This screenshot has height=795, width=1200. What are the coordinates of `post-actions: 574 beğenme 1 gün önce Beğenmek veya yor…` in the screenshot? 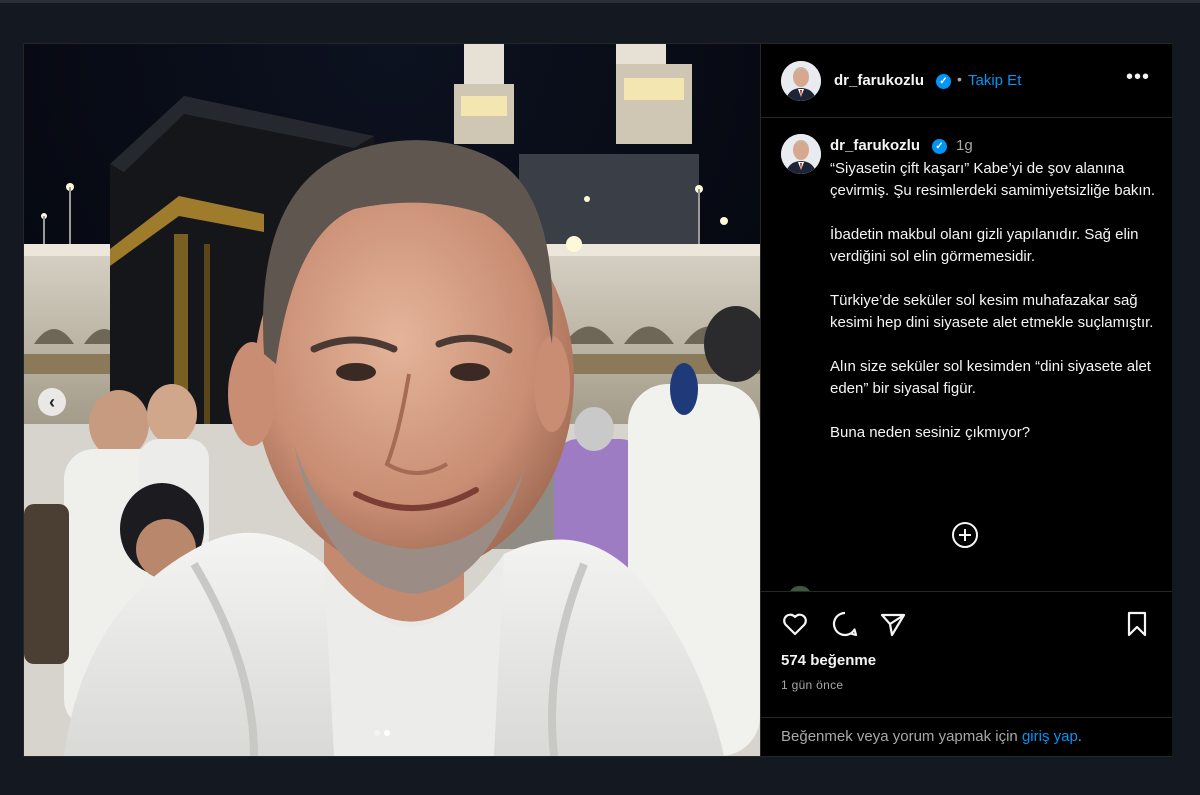 It's located at (966, 673).